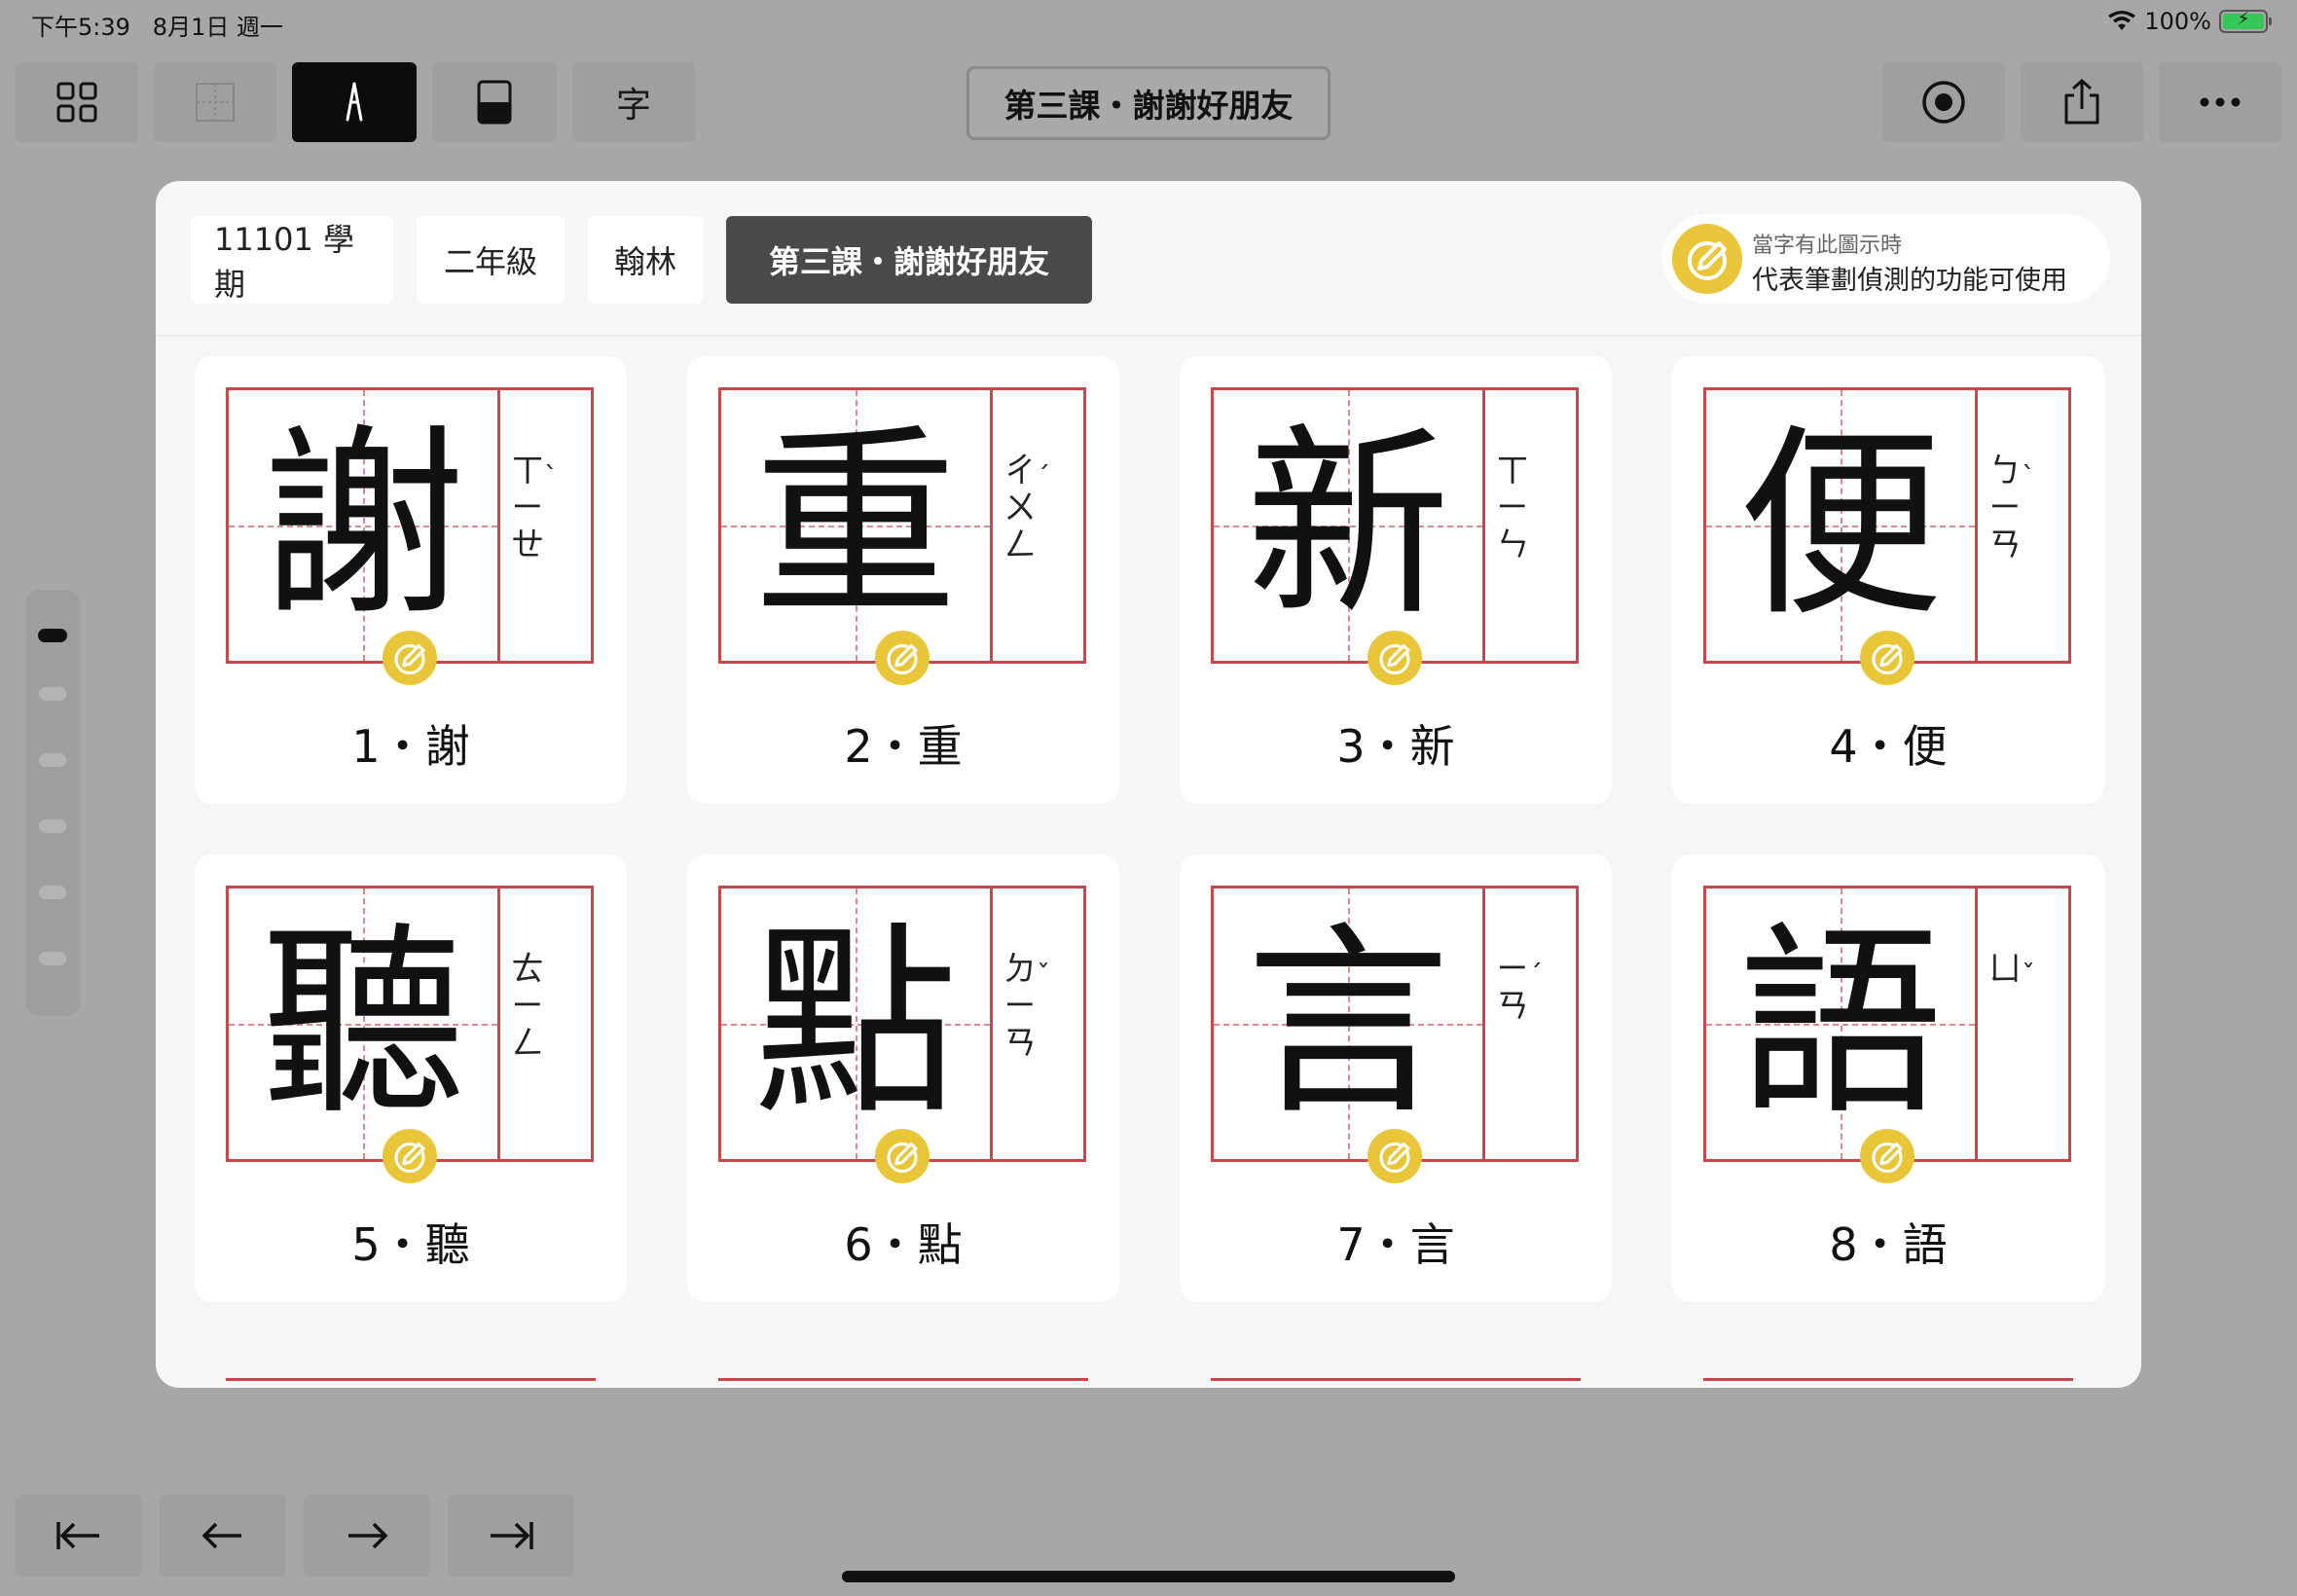 The image size is (2297, 1596). I want to click on status-left: 下午5:39 8月1日 週一, so click(157, 25).